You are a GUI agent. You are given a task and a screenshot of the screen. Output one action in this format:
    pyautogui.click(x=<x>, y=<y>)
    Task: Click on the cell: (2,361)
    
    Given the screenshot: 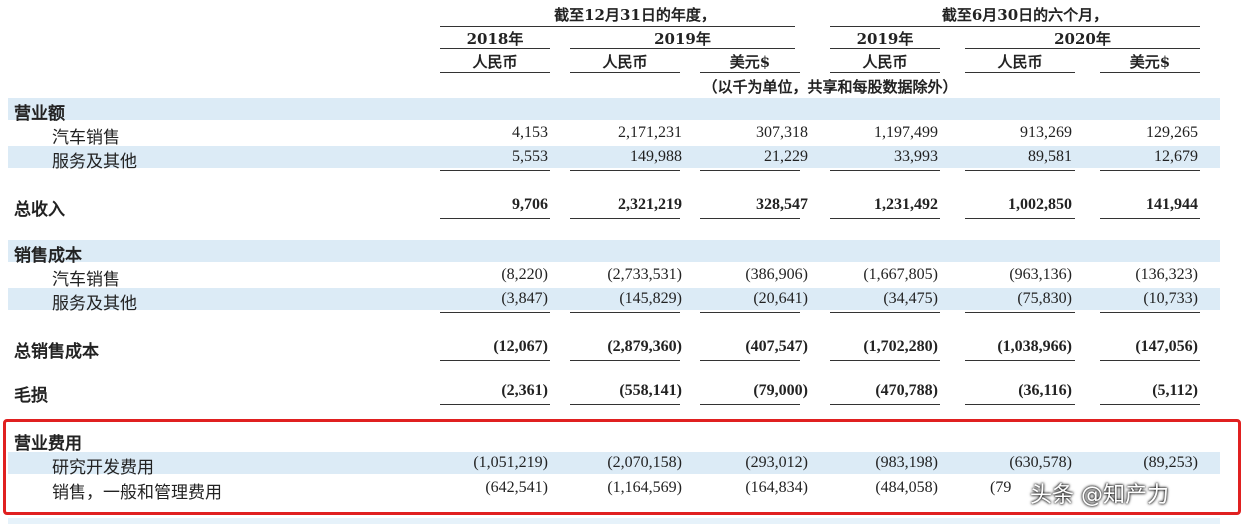 What is the action you would take?
    pyautogui.click(x=524, y=390)
    